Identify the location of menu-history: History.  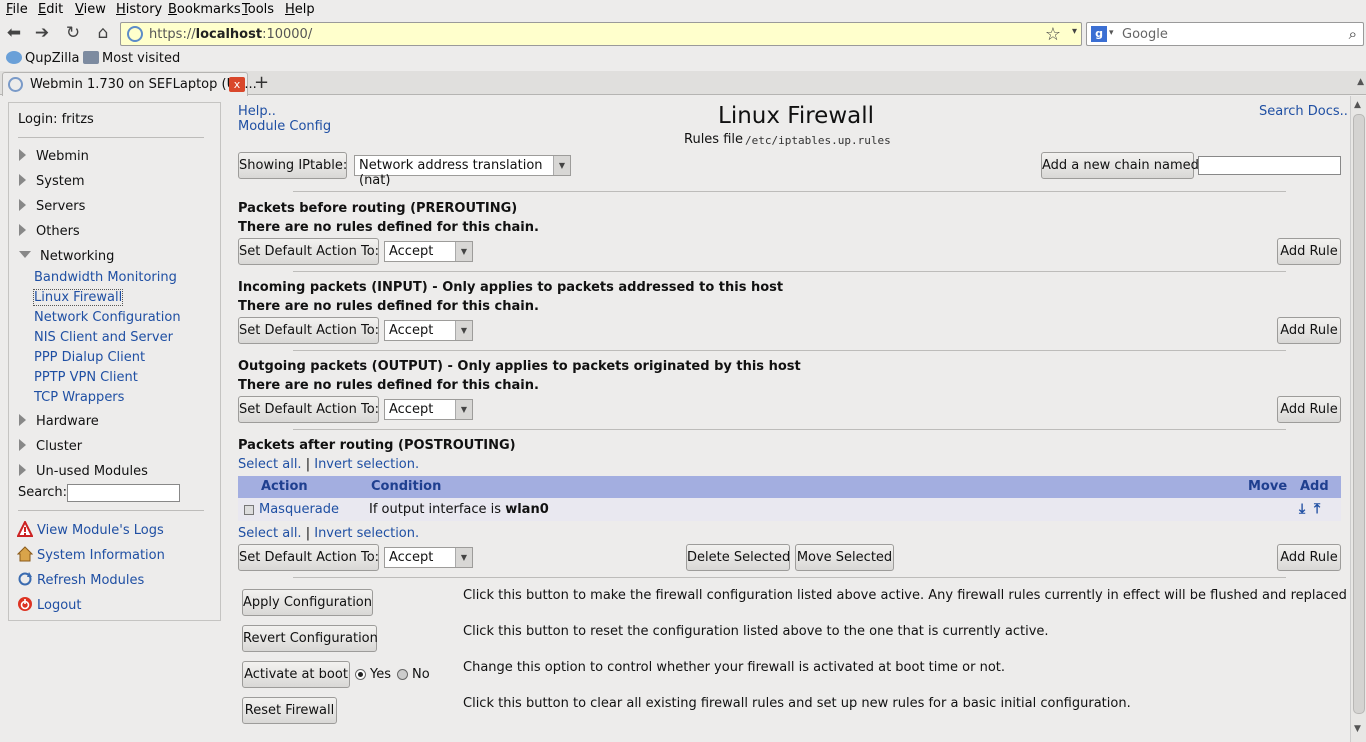
(139, 9).